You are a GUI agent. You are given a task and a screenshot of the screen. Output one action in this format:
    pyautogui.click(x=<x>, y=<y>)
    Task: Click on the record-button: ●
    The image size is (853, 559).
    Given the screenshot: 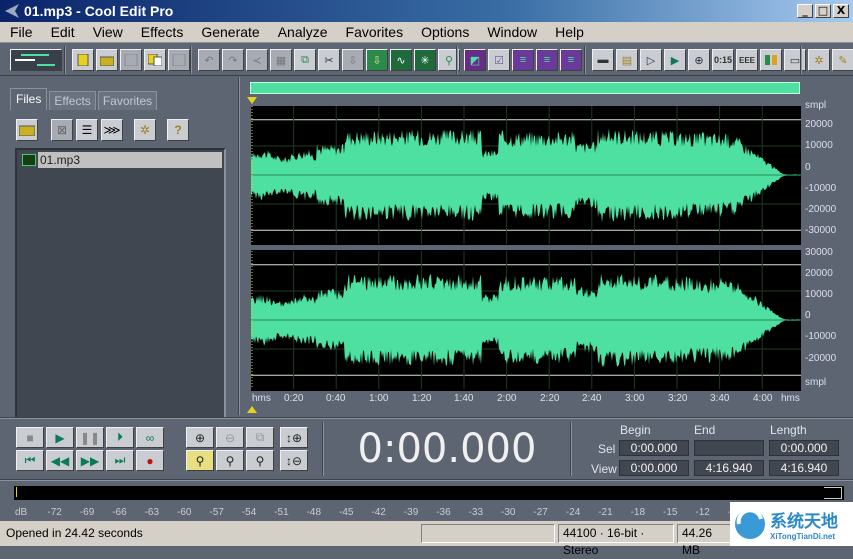 What is the action you would take?
    pyautogui.click(x=150, y=460)
    